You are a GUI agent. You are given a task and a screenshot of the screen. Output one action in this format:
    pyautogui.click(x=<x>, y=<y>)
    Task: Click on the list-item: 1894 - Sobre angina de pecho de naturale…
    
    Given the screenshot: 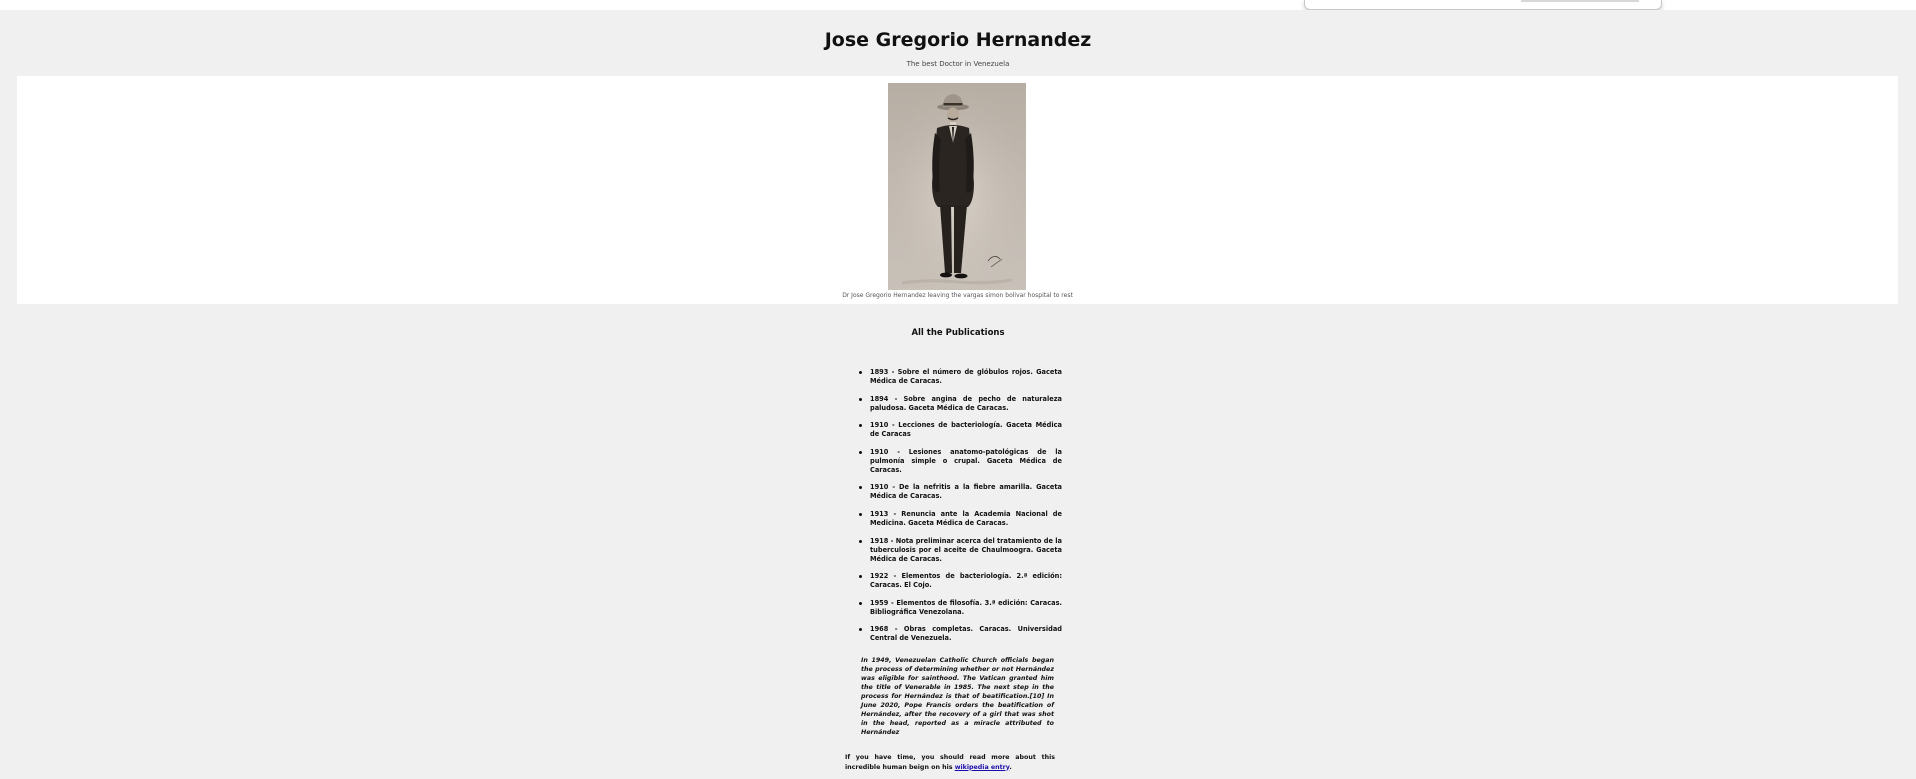 What is the action you would take?
    pyautogui.click(x=960, y=403)
    